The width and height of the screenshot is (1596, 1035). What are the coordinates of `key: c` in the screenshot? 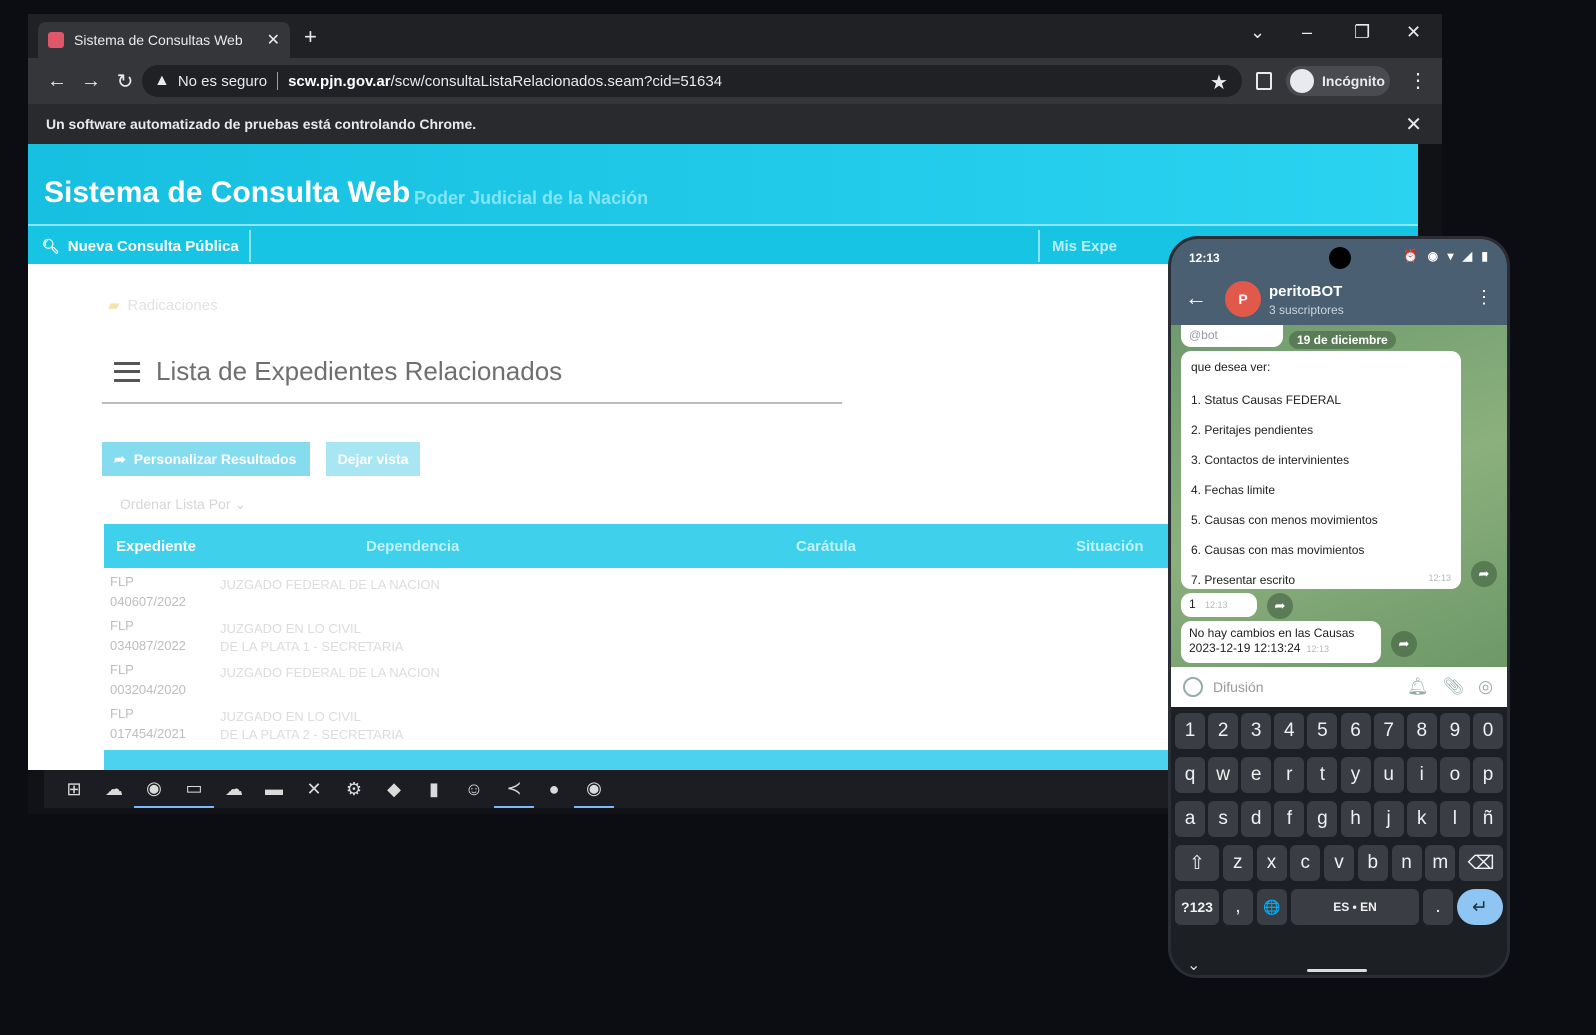 It's located at (1305, 863).